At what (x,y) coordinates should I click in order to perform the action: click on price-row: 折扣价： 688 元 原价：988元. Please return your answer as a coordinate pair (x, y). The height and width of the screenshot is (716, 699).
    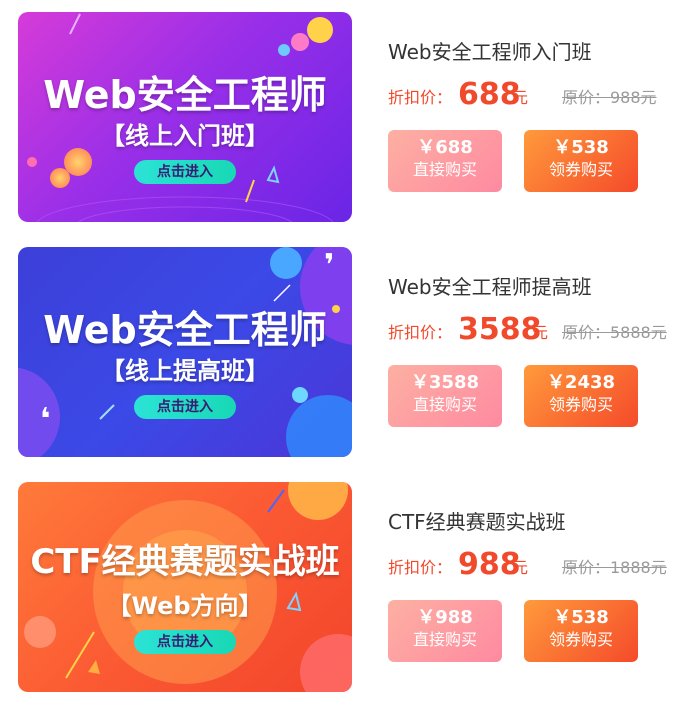
    Looking at the image, I should click on (538, 94).